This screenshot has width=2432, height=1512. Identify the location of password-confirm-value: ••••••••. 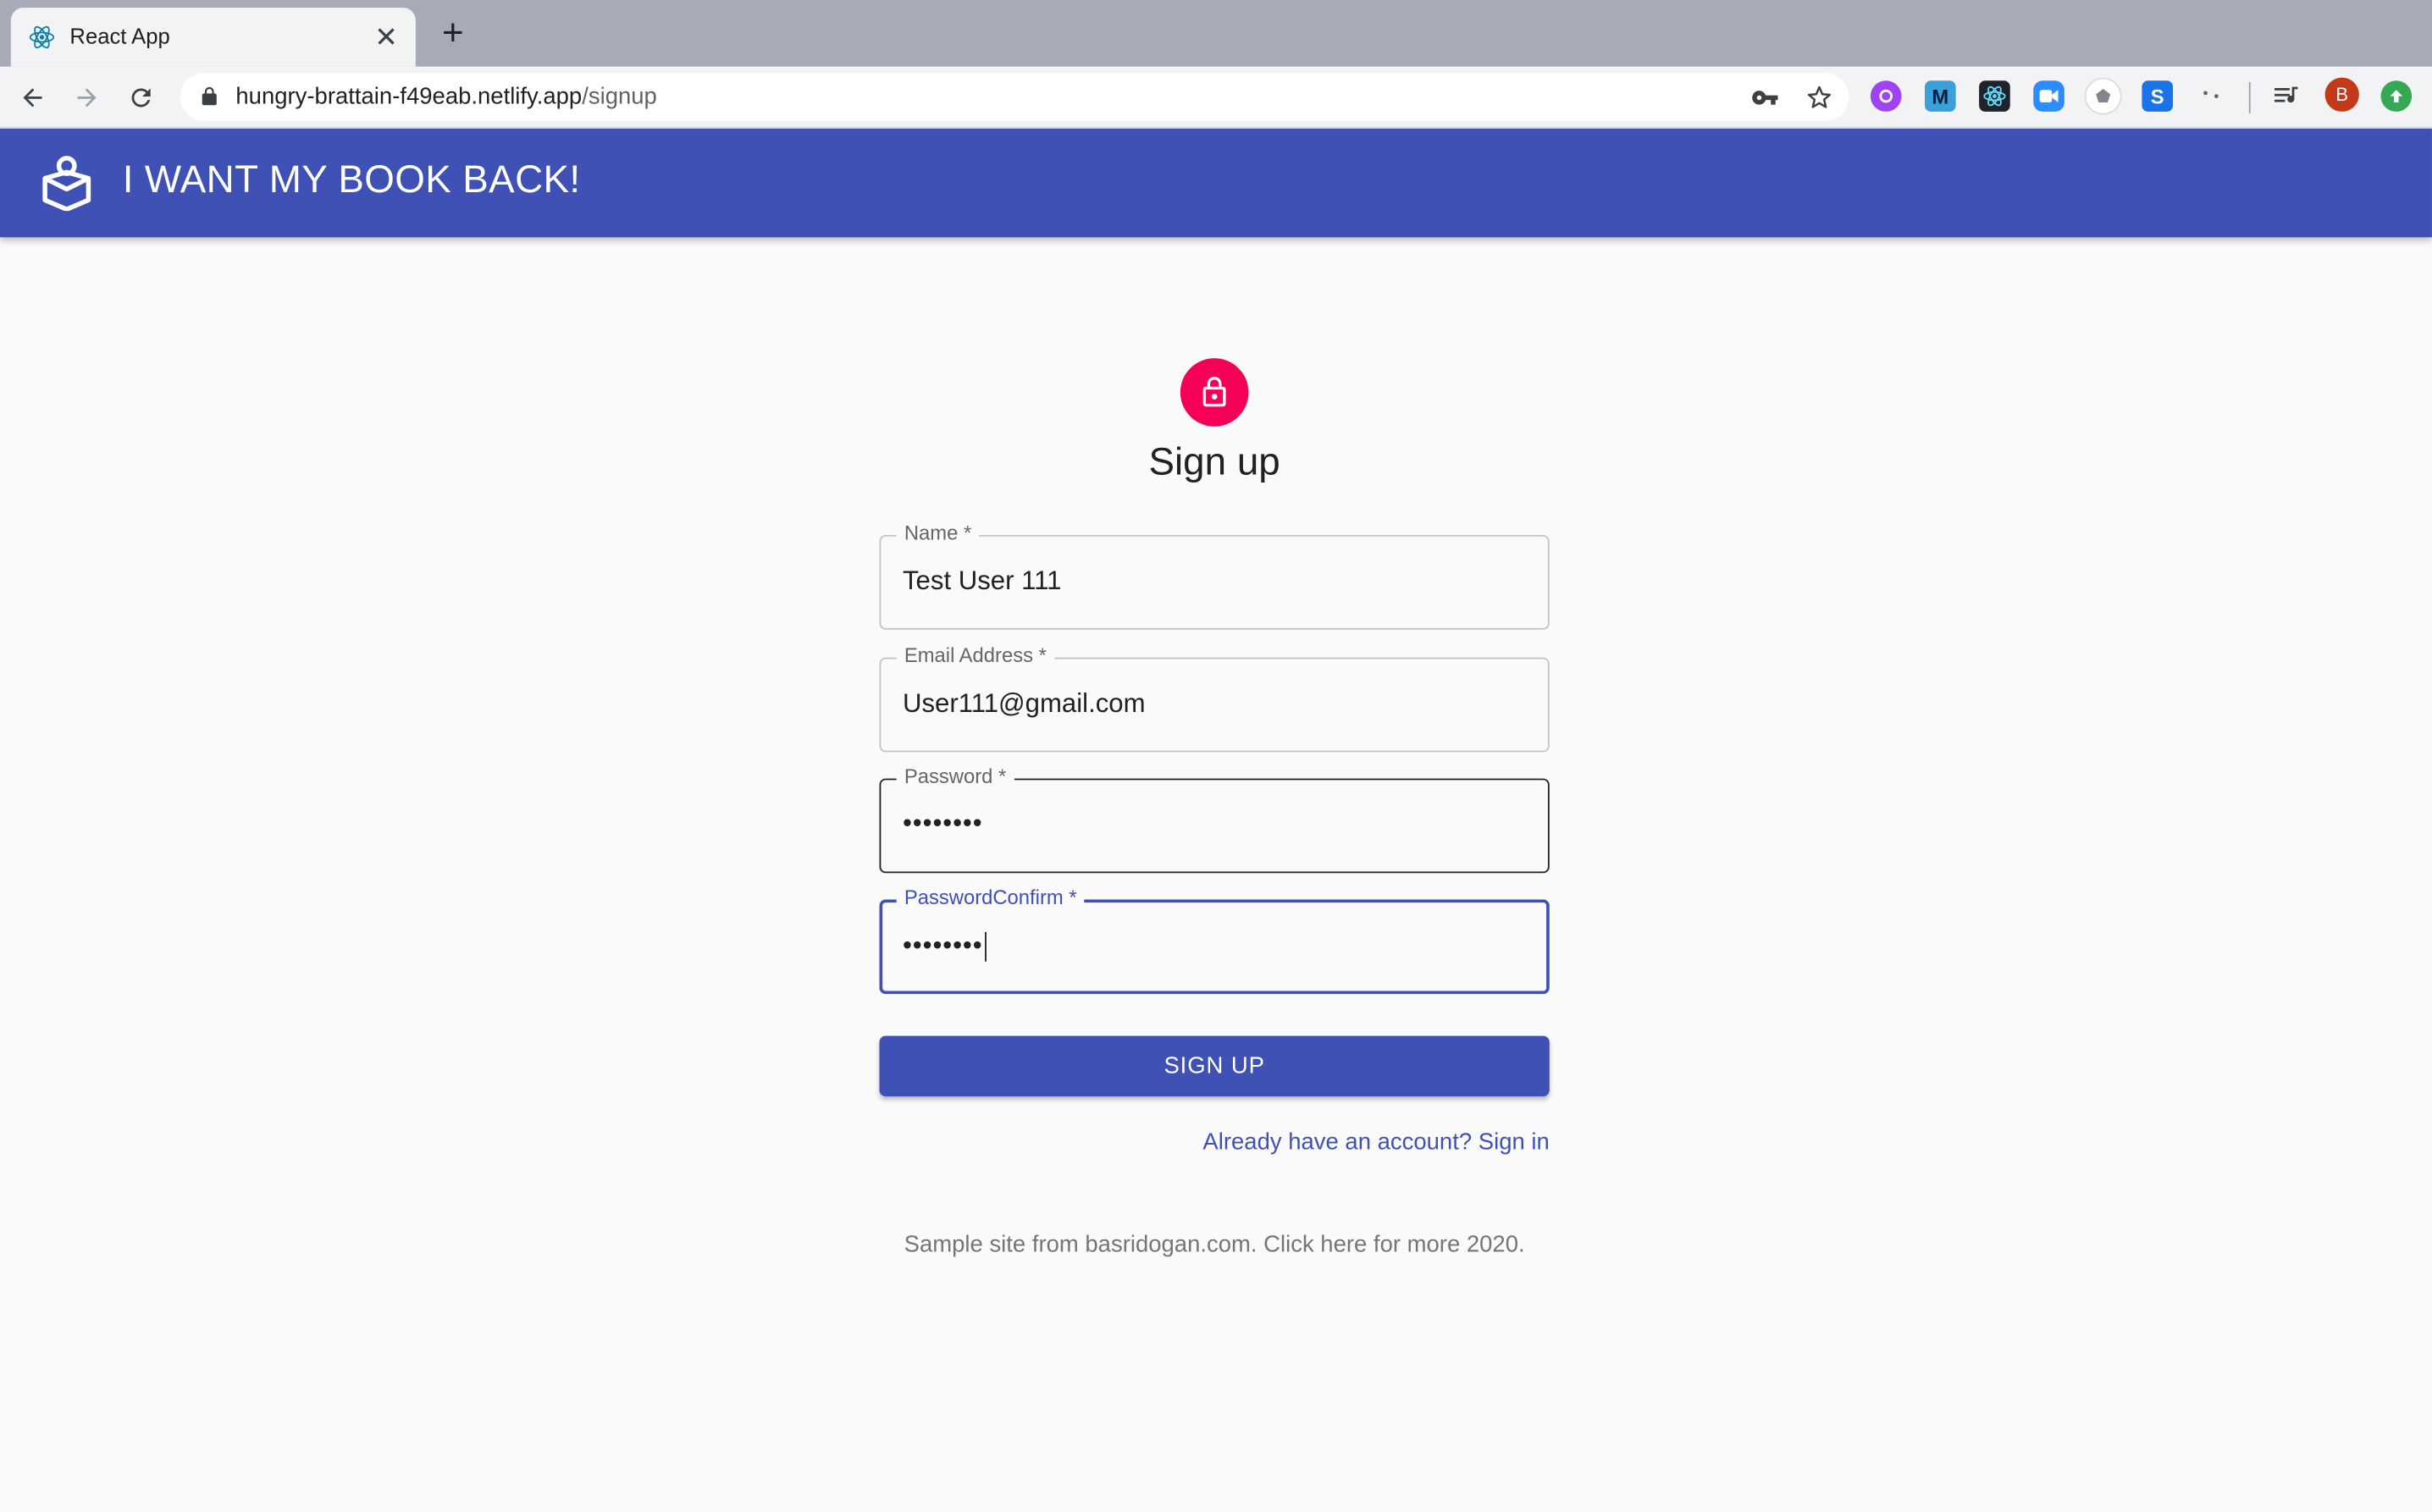
(942, 945).